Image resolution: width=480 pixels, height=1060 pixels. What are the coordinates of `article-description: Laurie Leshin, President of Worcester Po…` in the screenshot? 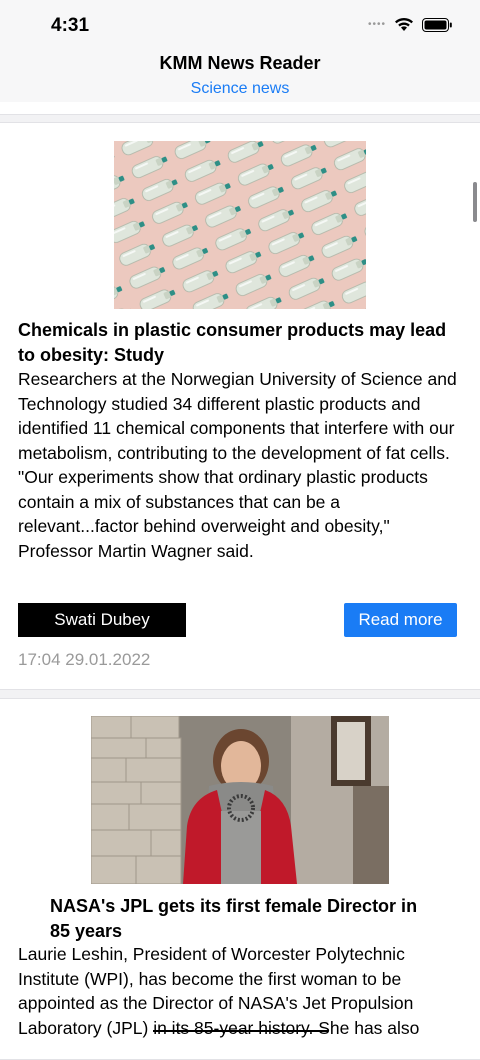 It's located at (219, 991).